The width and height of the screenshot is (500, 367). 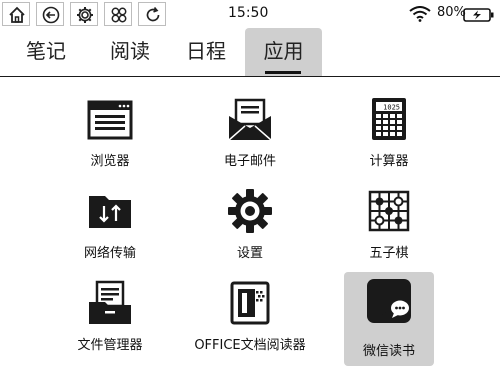 I want to click on mail-icon, so click(x=250, y=119).